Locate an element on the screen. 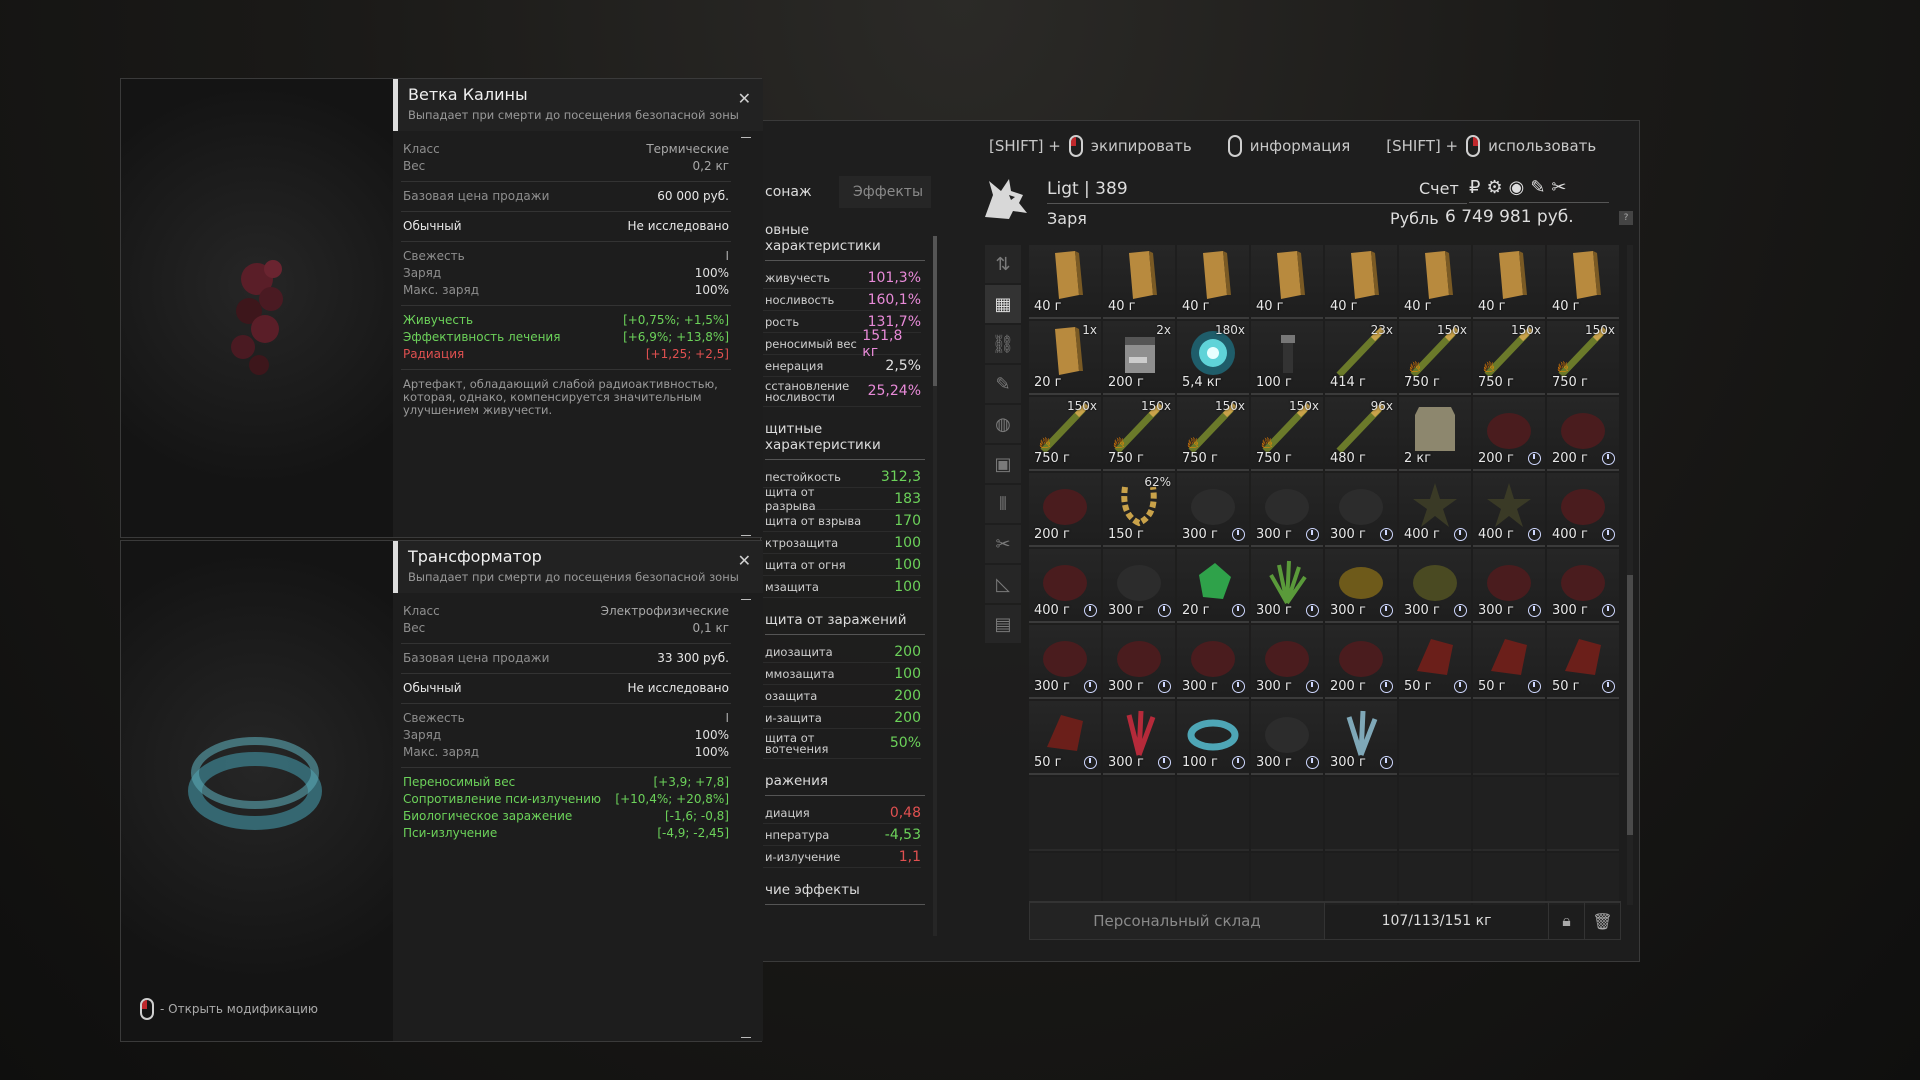 Image resolution: width=1920 pixels, height=1080 pixels. rifle-icon: ✎ is located at coordinates (1003, 384).